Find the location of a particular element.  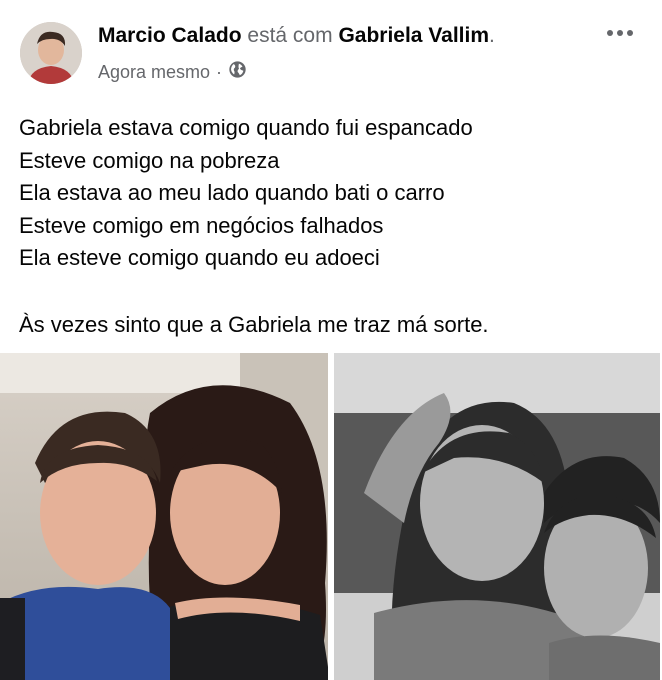

avatar-image is located at coordinates (51, 53).